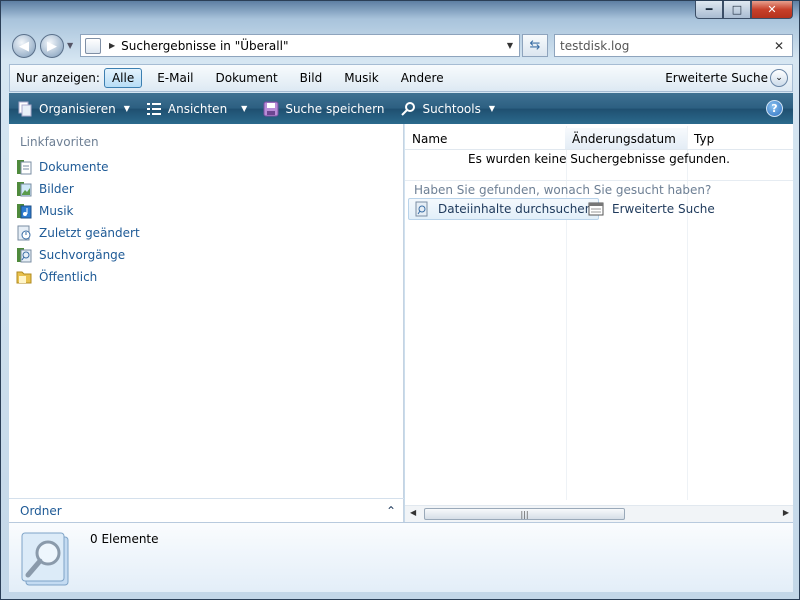 This screenshot has height=600, width=800. Describe the element at coordinates (56, 189) in the screenshot. I see `nav-item-label: Bilder` at that location.